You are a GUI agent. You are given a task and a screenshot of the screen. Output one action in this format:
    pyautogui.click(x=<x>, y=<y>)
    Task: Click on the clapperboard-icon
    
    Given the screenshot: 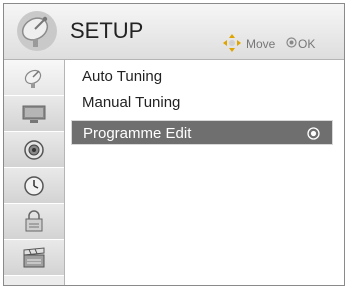 What is the action you would take?
    pyautogui.click(x=34, y=257)
    